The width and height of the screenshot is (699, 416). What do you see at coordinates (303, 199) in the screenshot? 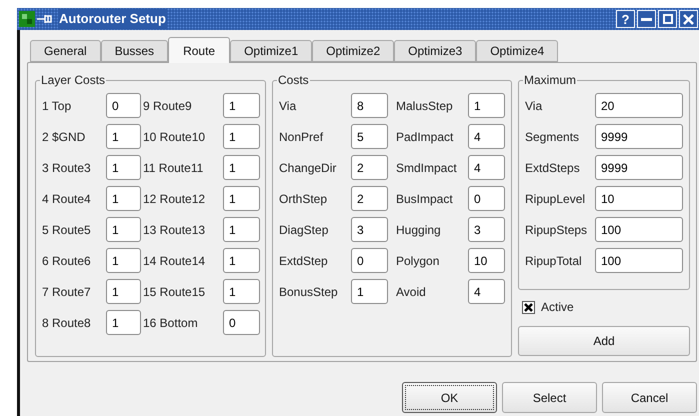
I see `field-label: OrthStep` at bounding box center [303, 199].